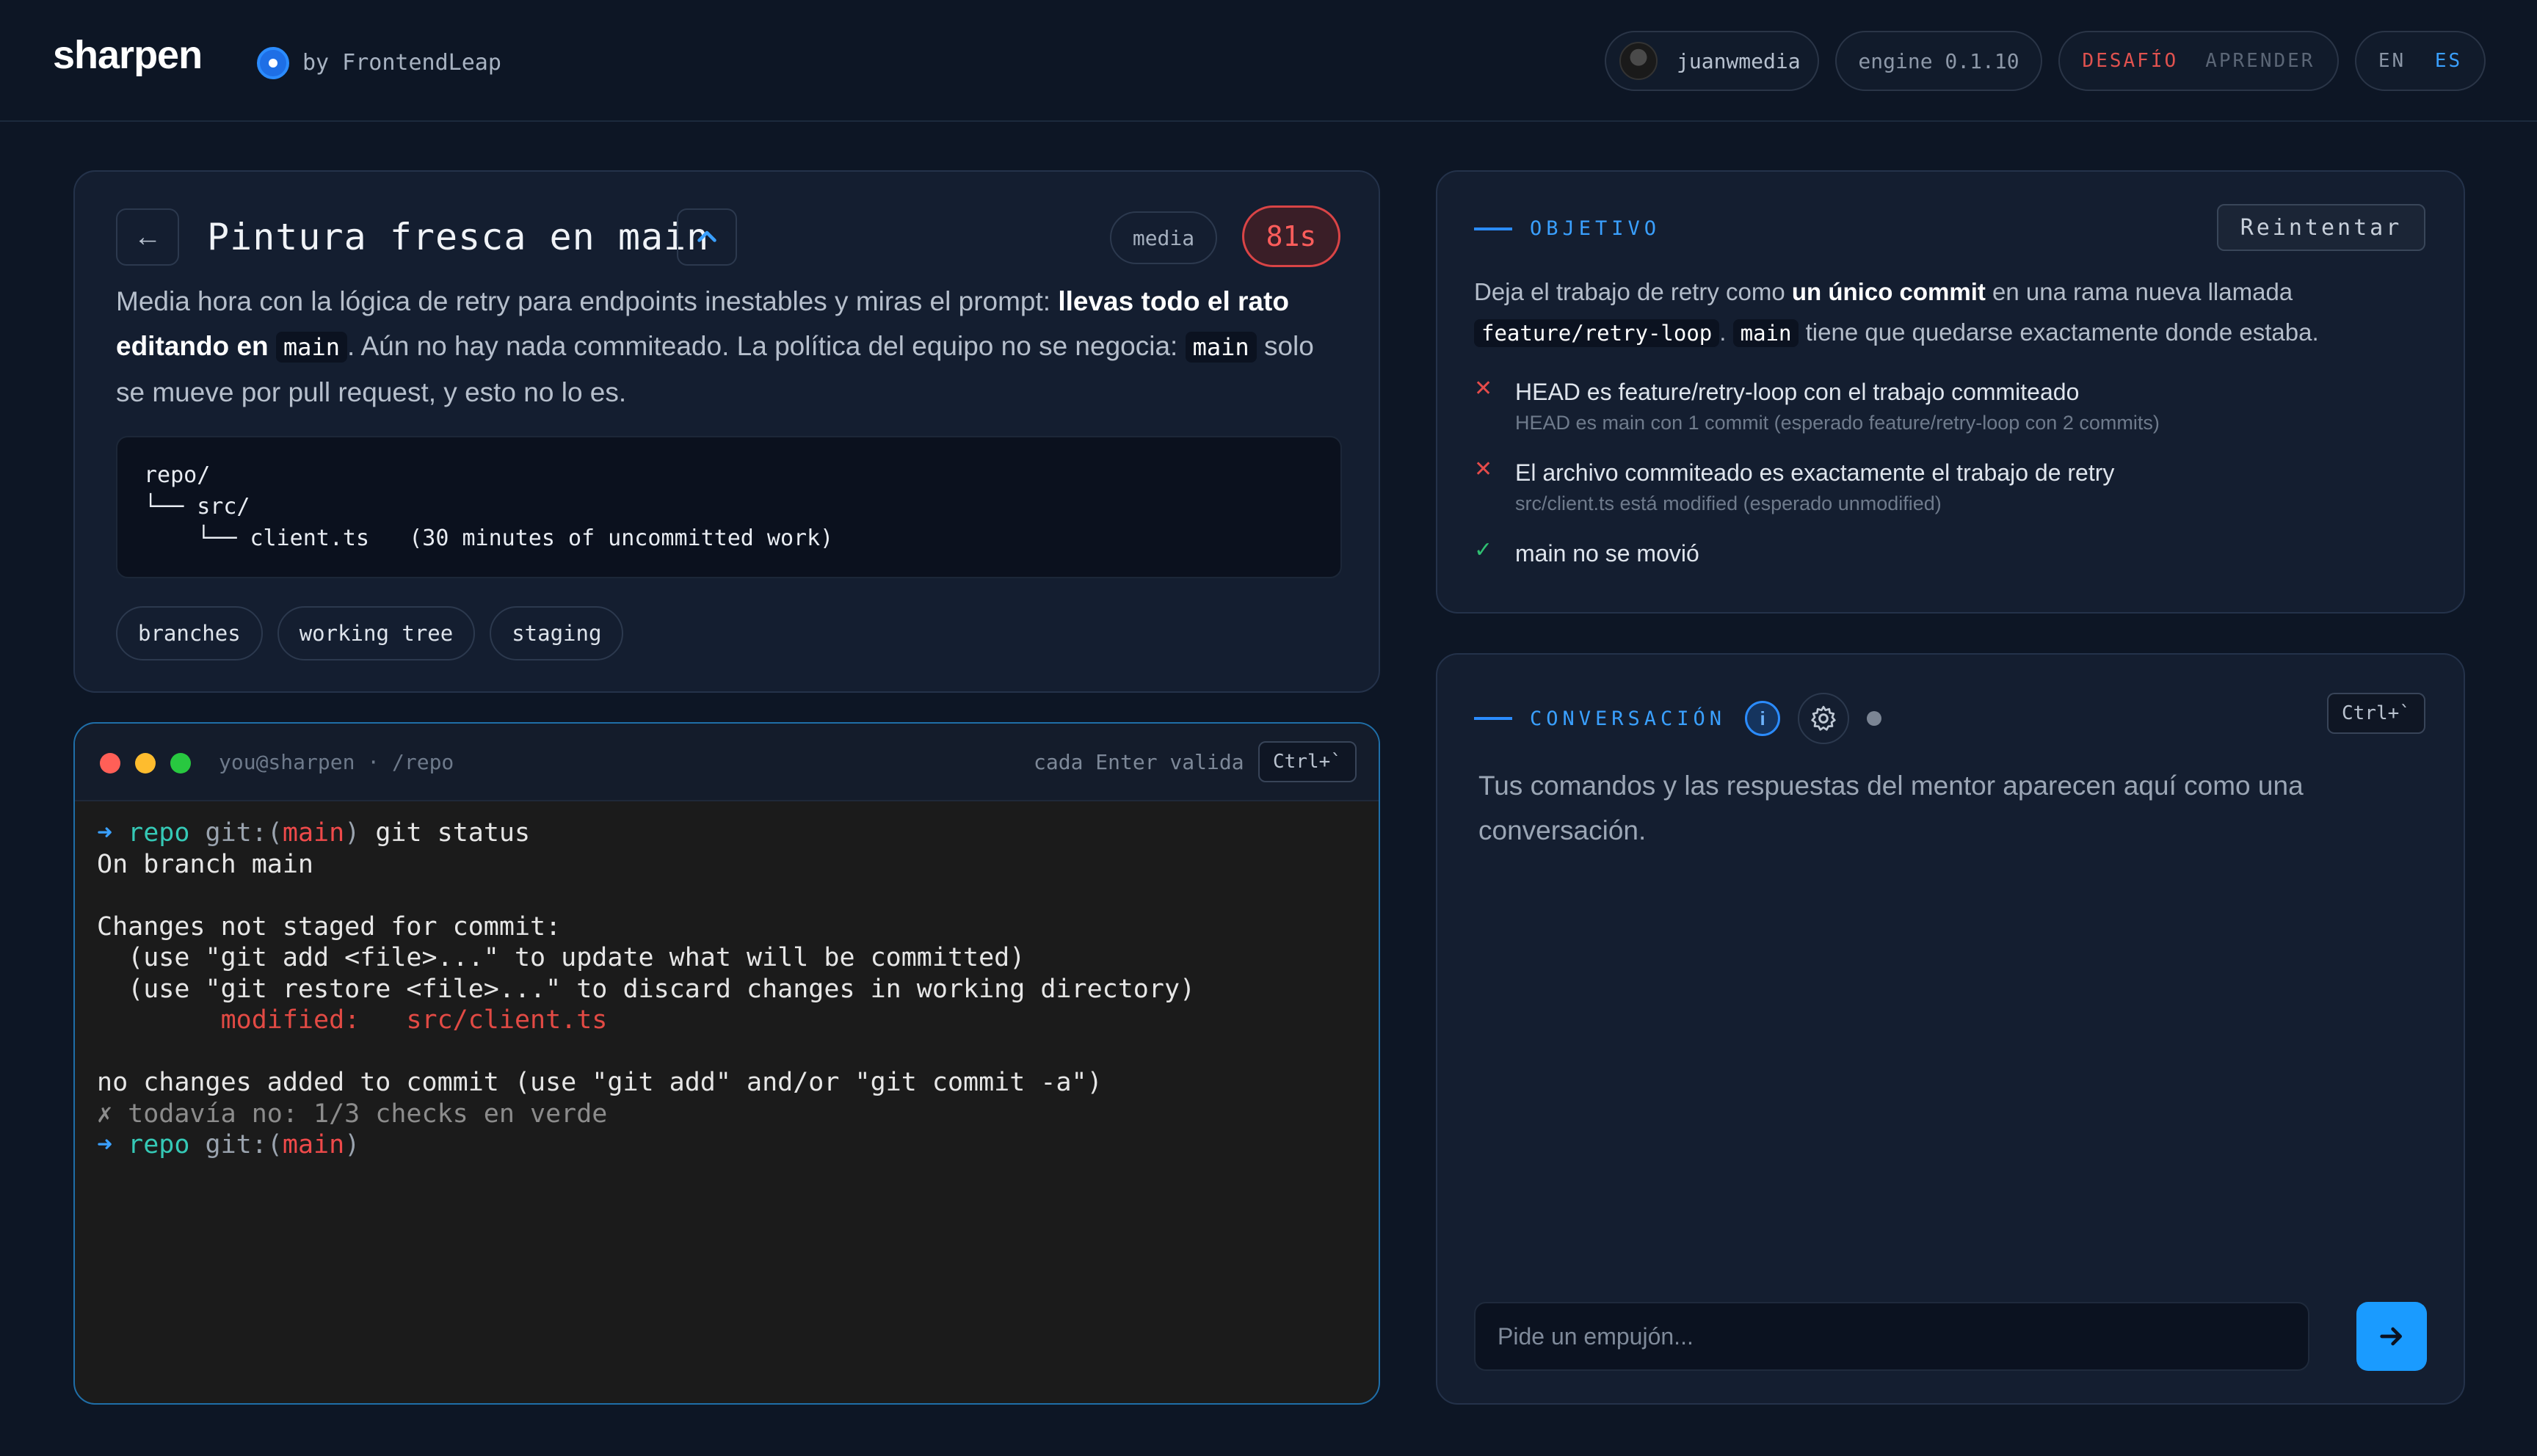  Describe the element at coordinates (1628, 718) in the screenshot. I see `conversation-label: CONVERSACIÓN` at that location.